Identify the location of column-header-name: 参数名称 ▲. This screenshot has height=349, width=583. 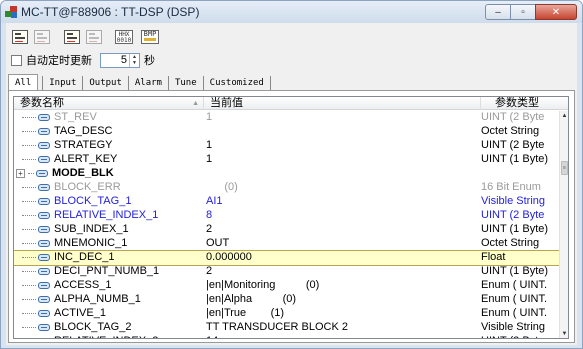
(109, 103).